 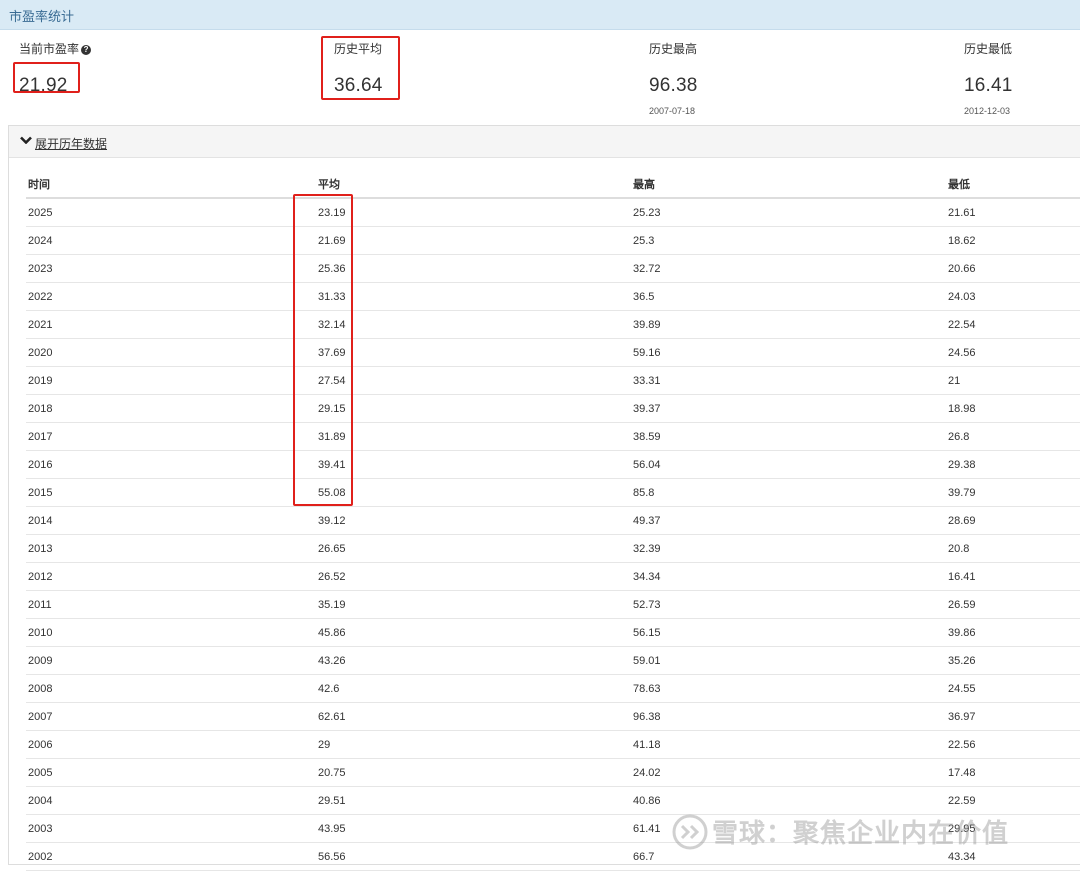 I want to click on cell-high: 34.34, so click(x=647, y=577).